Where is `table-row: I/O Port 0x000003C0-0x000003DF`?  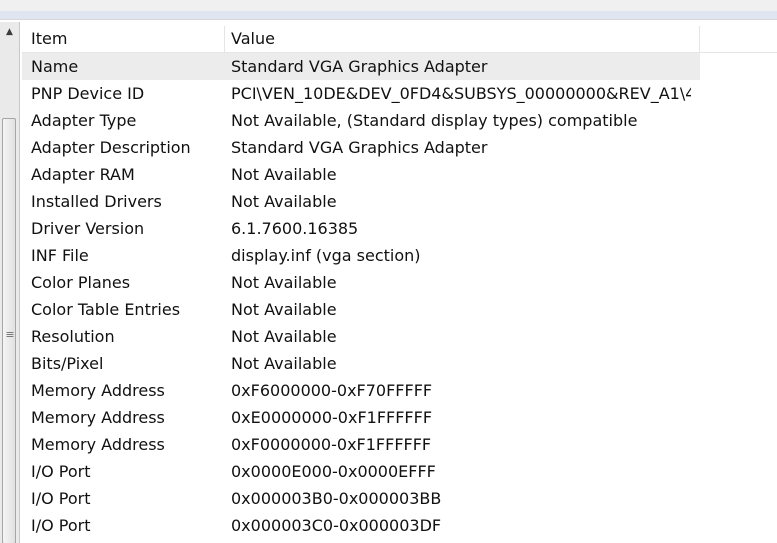 table-row: I/O Port 0x000003C0-0x000003DF is located at coordinates (361, 525).